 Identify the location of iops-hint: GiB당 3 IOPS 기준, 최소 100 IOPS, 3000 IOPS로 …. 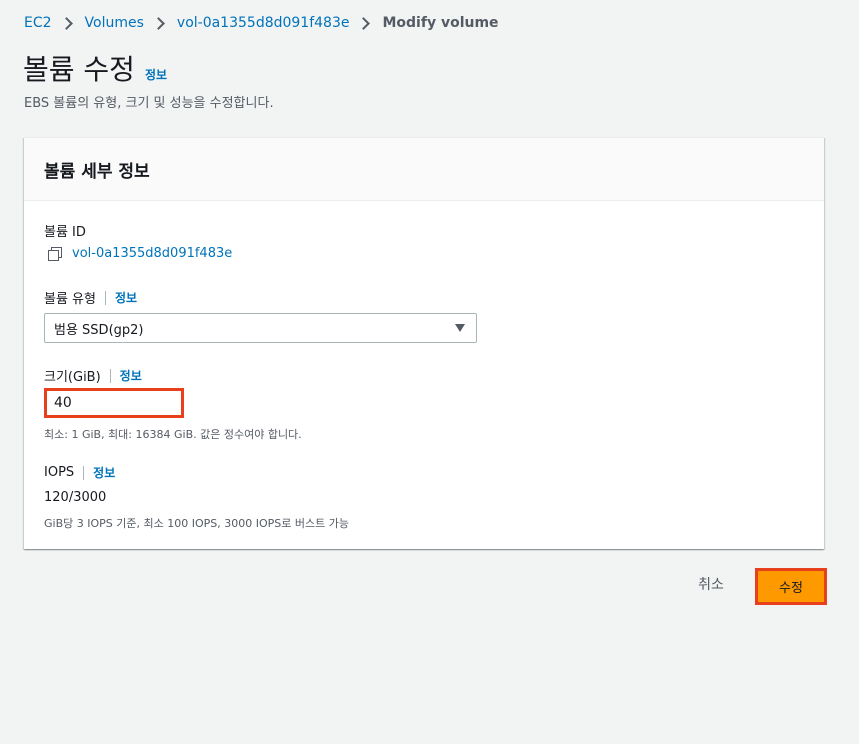
(196, 523).